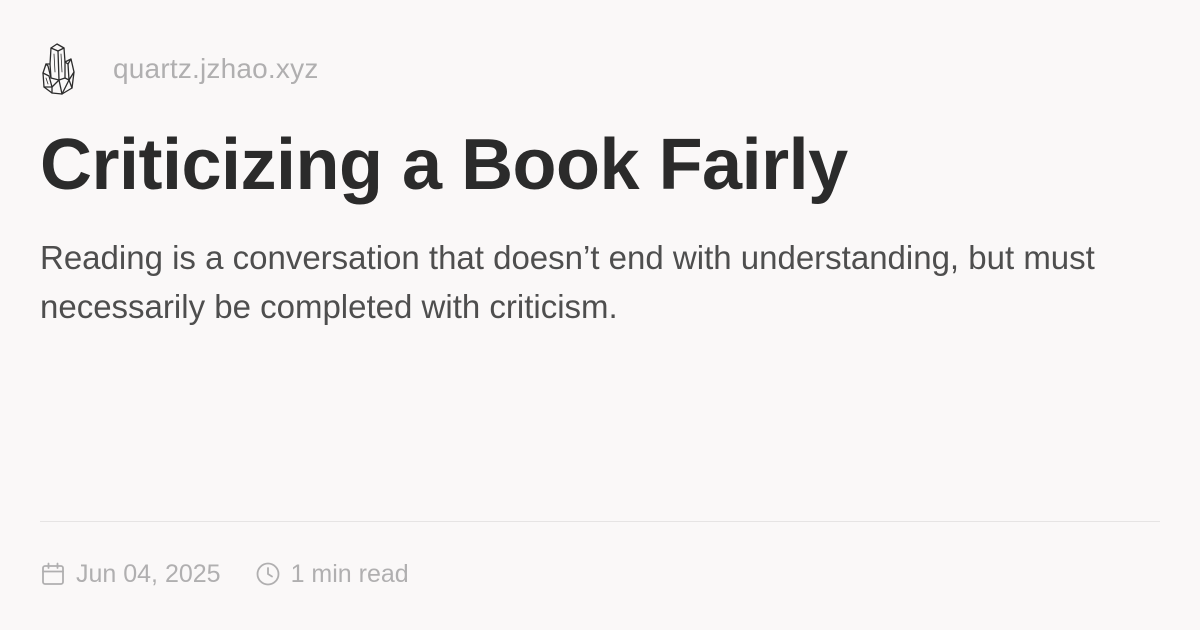  I want to click on publish-date: Jun 04, 2025, so click(148, 573).